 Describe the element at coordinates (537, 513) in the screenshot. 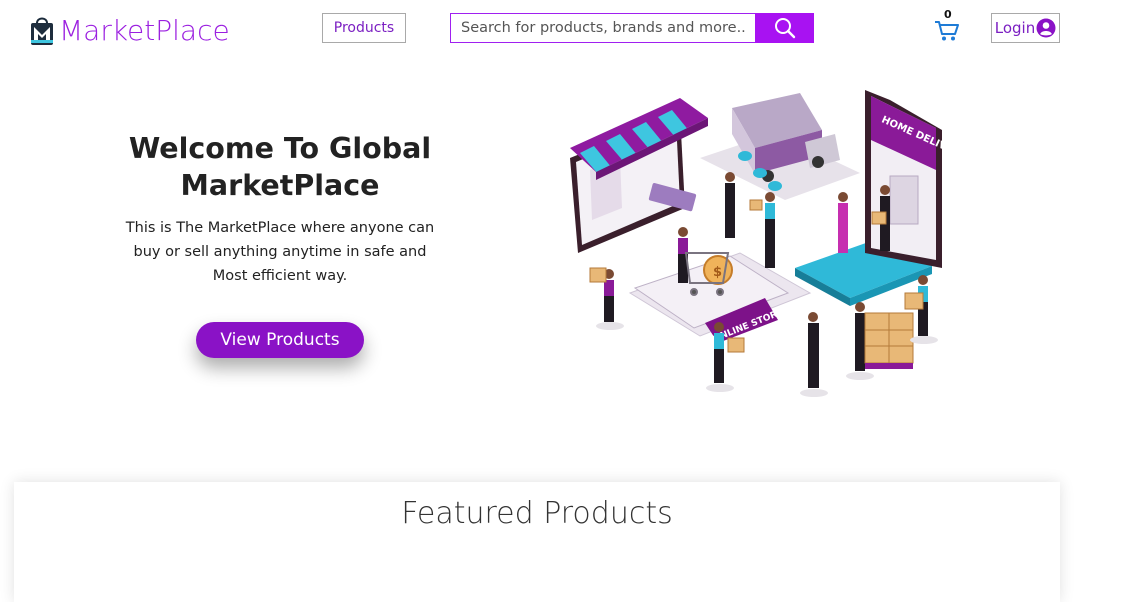

I see `featured-products-title: Featured Products` at that location.